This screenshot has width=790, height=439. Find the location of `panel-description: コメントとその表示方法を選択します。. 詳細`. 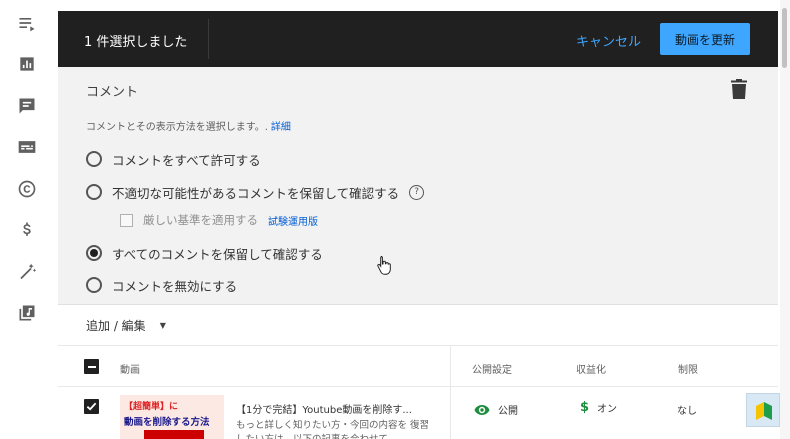

panel-description: コメントとその表示方法を選択します。. 詳細 is located at coordinates (188, 125).